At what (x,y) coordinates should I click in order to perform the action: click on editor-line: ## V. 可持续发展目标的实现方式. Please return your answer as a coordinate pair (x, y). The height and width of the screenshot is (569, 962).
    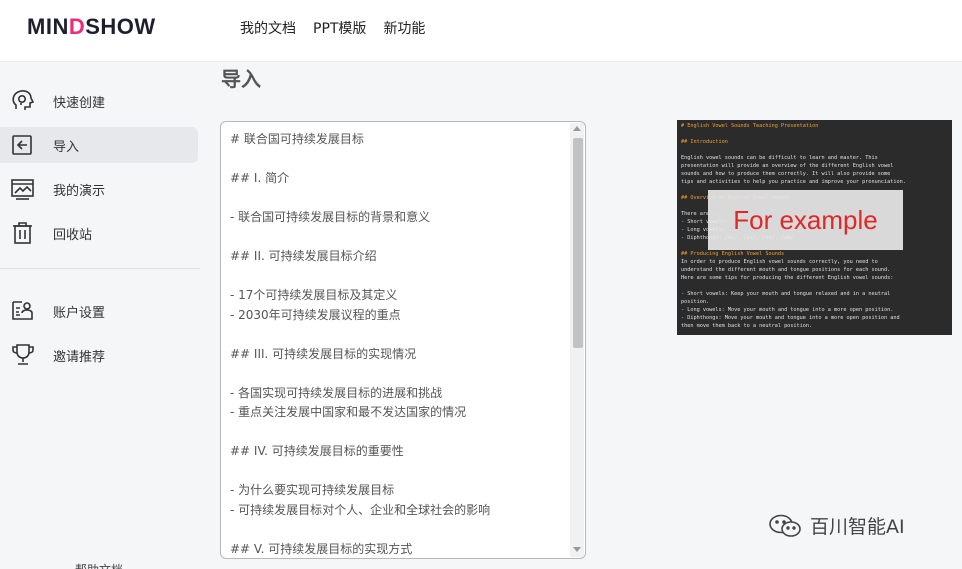
    Looking at the image, I should click on (321, 548).